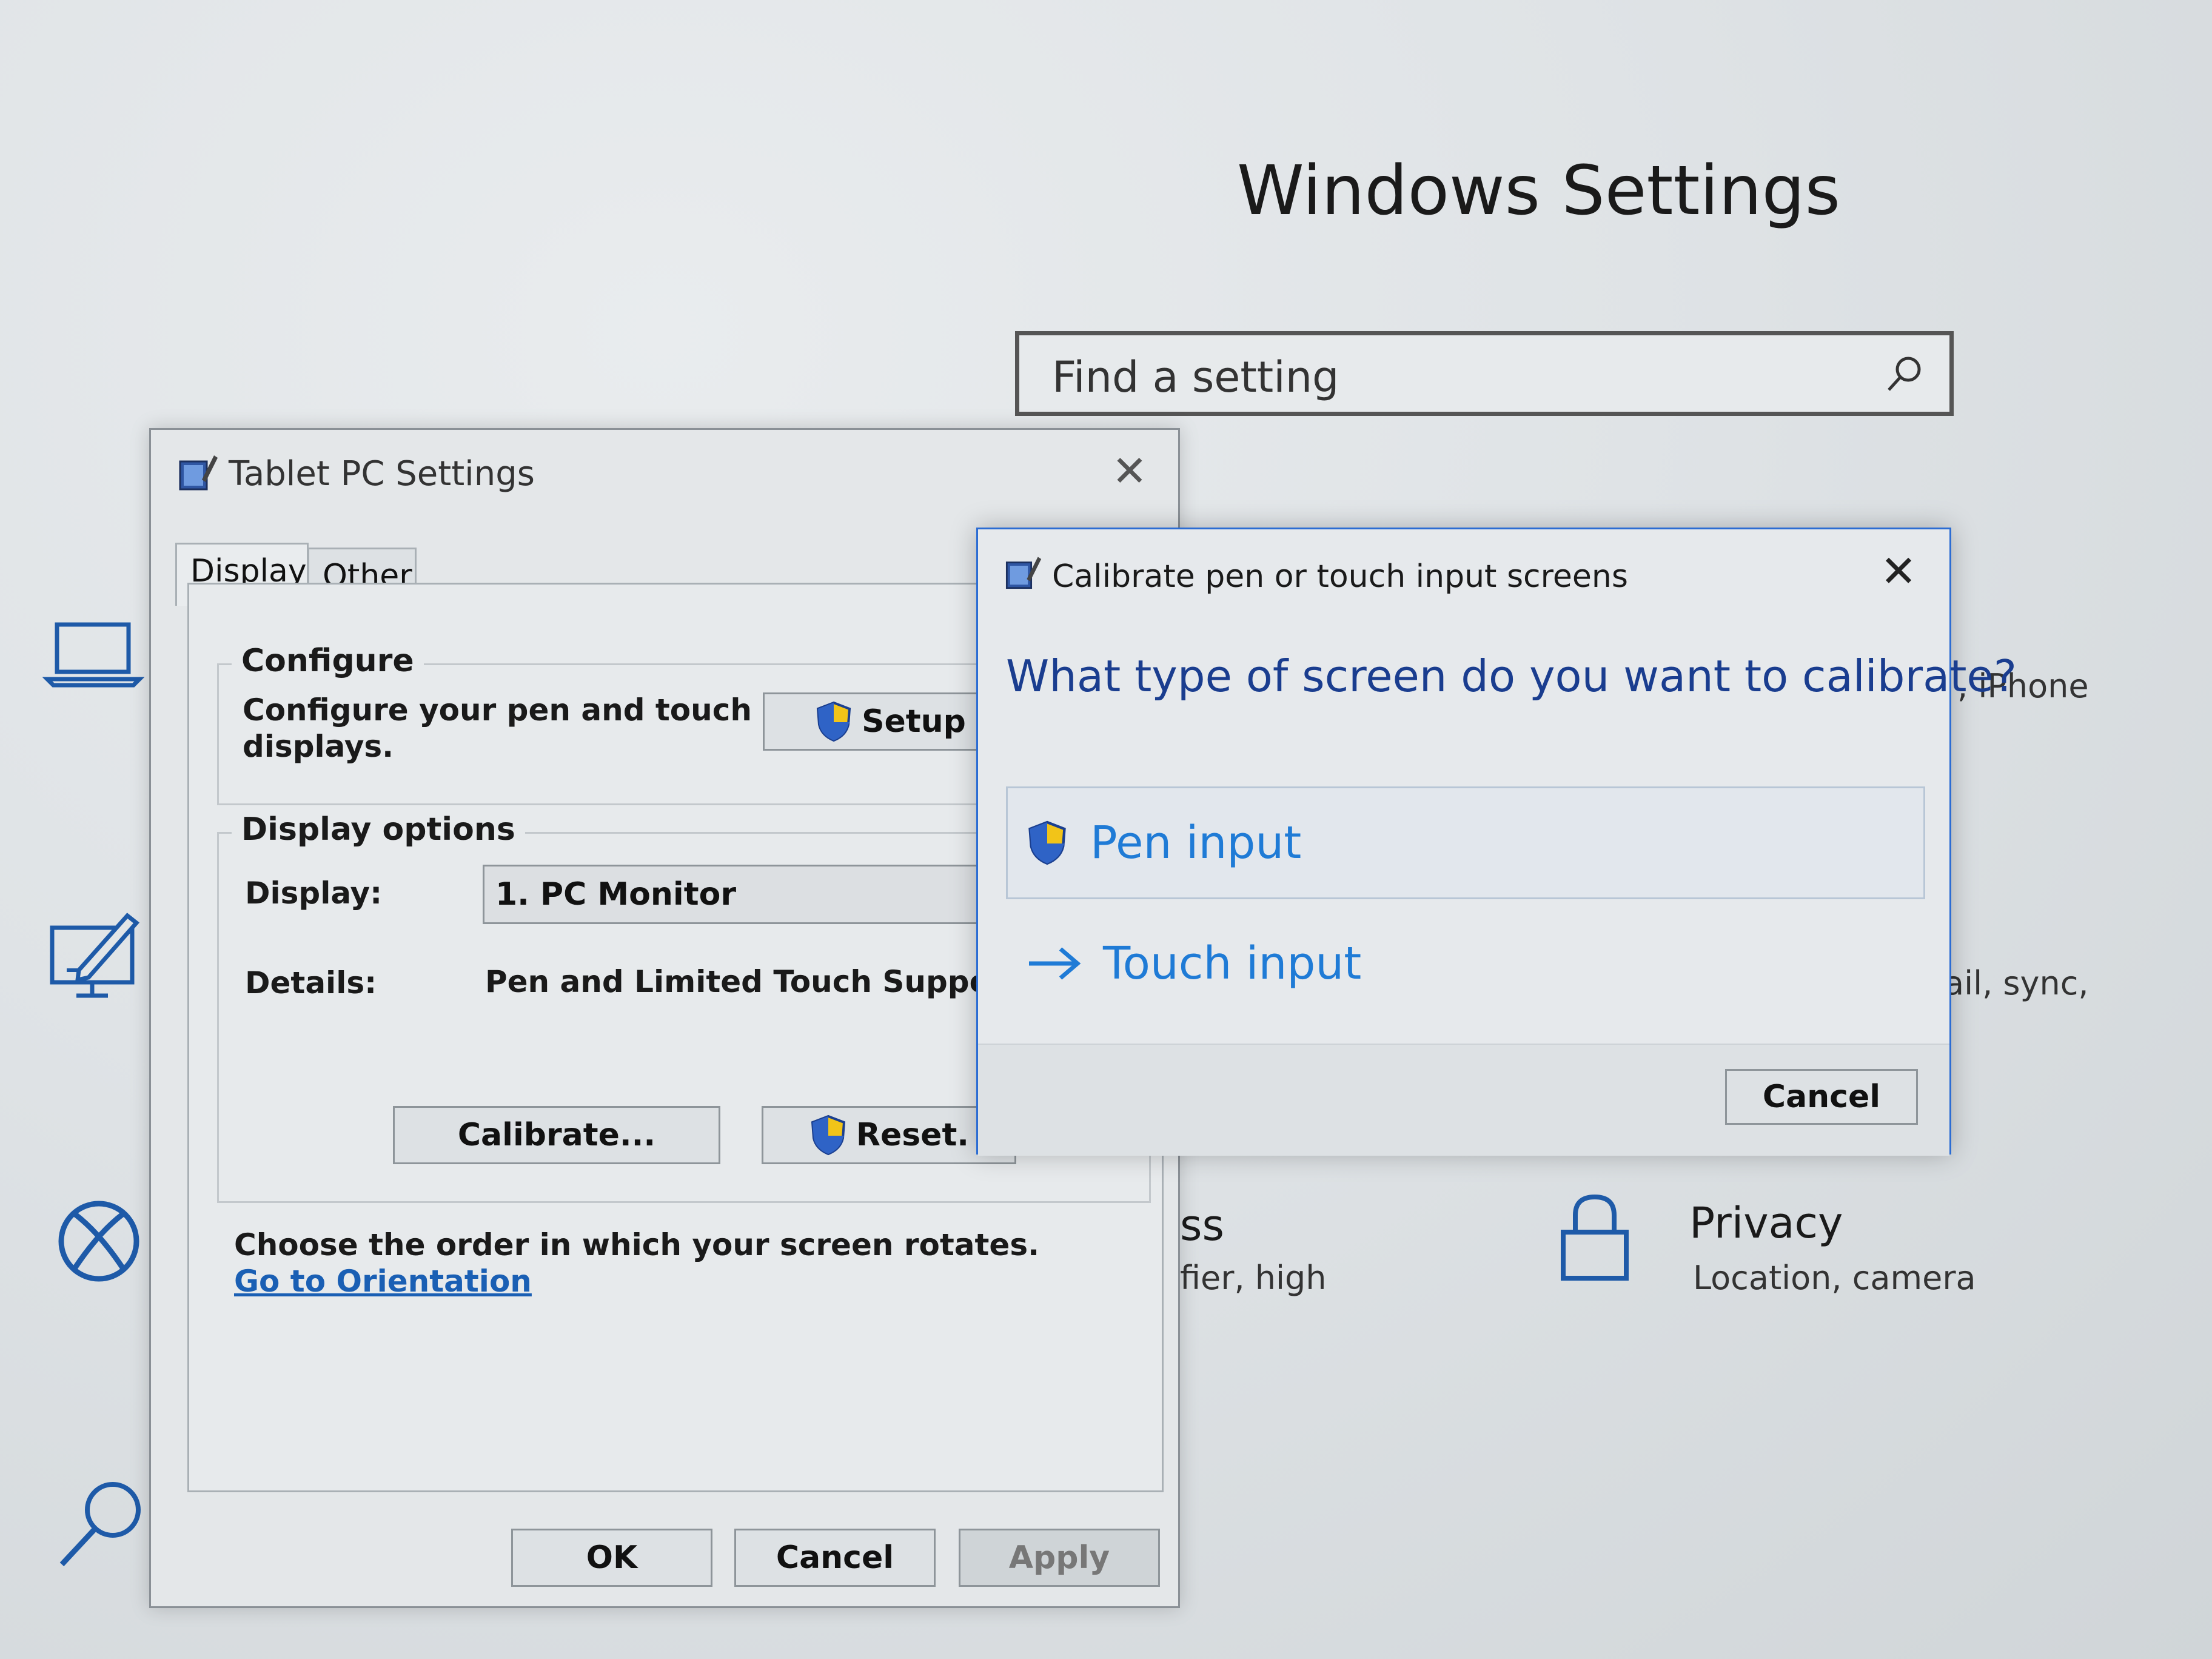 This screenshot has height=1659, width=2212. What do you see at coordinates (1202, 1225) in the screenshot?
I see `ease-tile-title: ss` at bounding box center [1202, 1225].